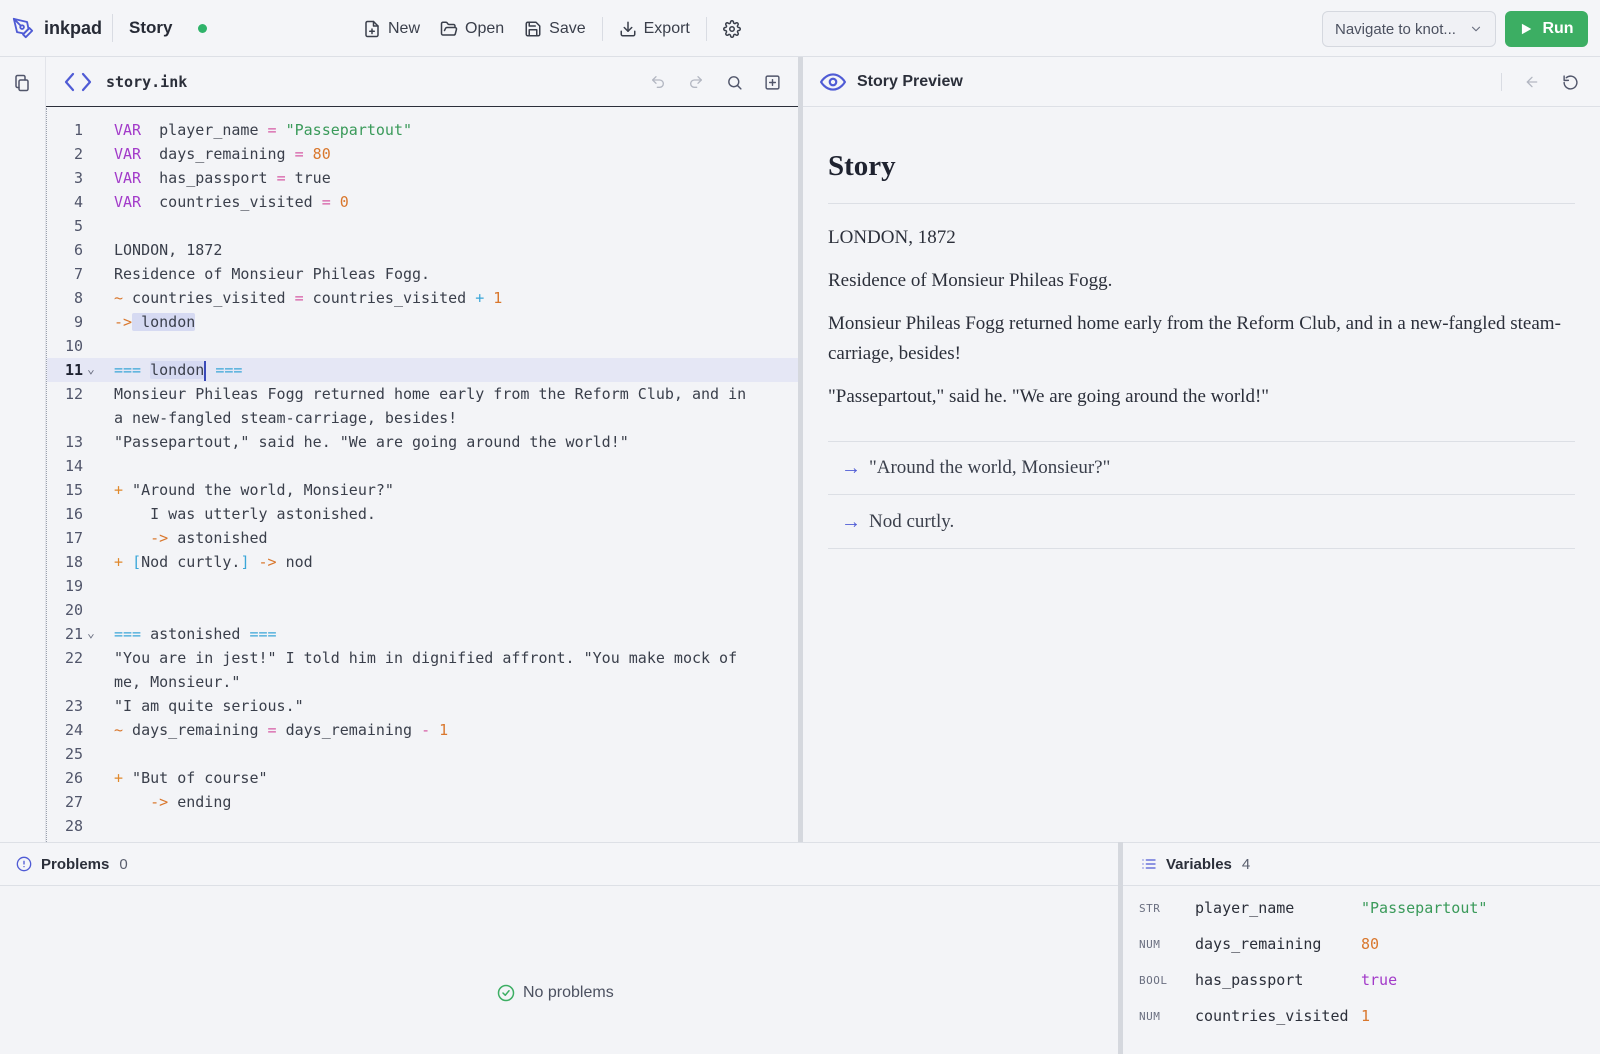  I want to click on variable-type: NUM, so click(1150, 1016).